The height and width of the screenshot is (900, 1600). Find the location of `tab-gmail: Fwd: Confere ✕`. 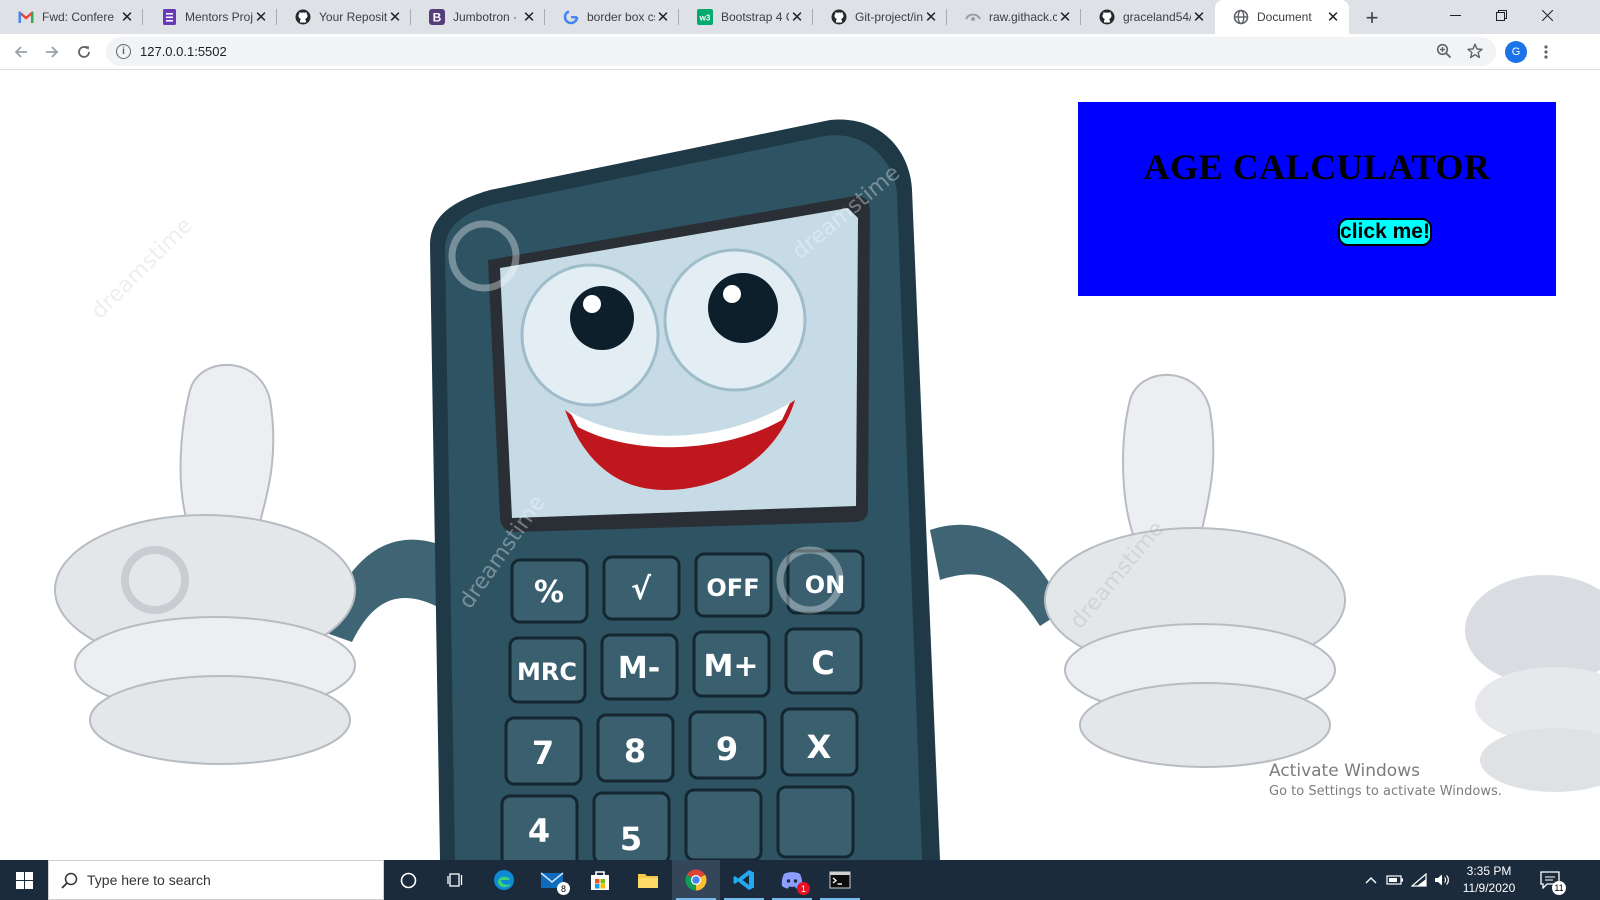

tab-gmail: Fwd: Confere ✕ is located at coordinates (71, 17).